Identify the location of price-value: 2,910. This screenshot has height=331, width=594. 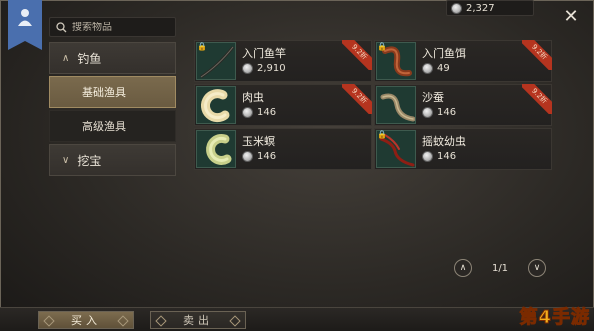
(271, 68).